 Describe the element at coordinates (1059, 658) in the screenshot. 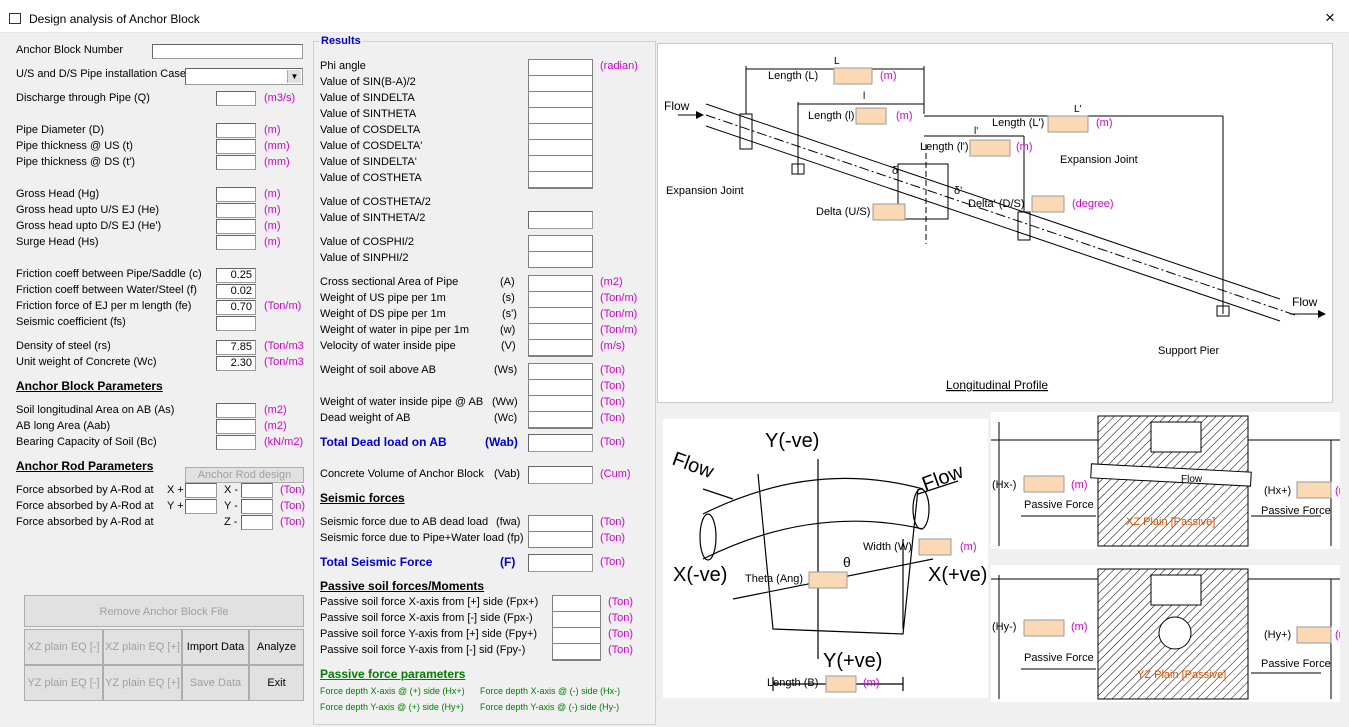

I see `yz-passive-force-left: Passive Force` at that location.